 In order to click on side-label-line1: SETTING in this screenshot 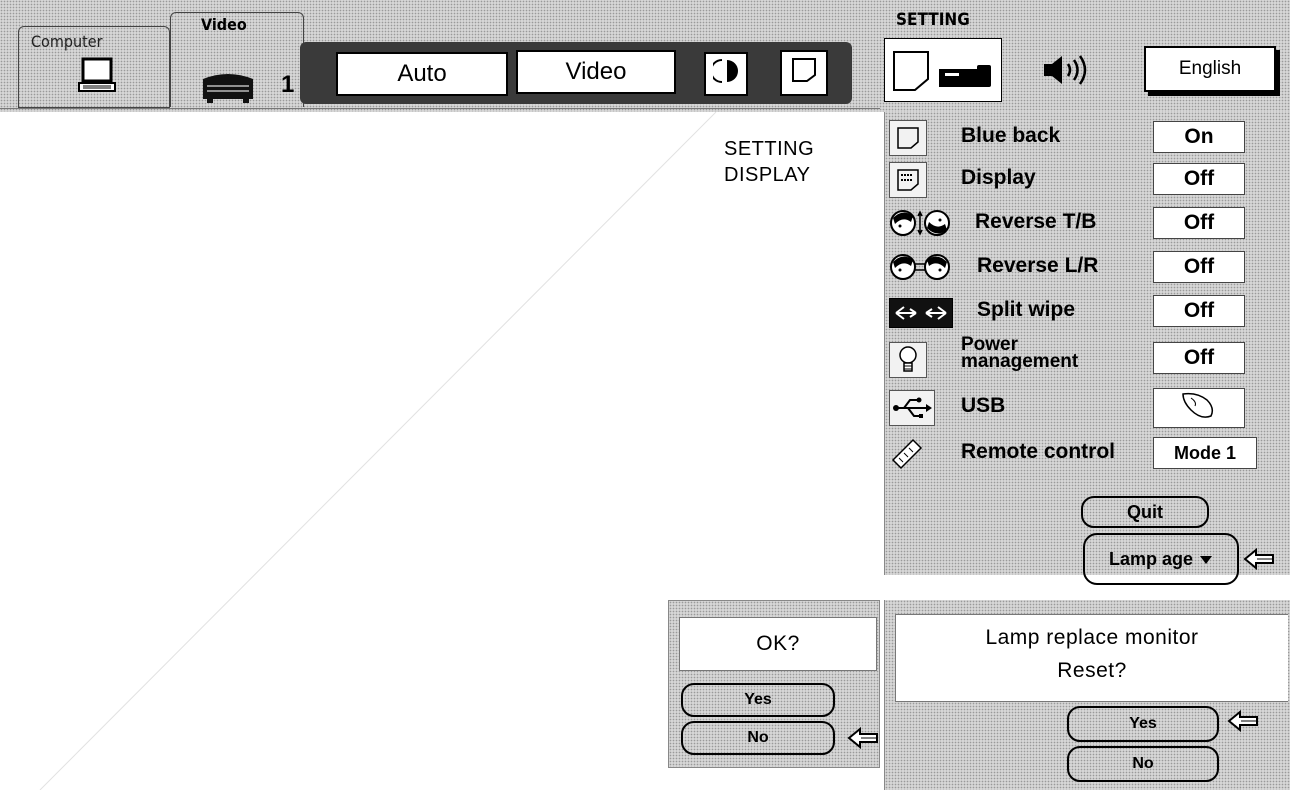, I will do `click(769, 149)`.